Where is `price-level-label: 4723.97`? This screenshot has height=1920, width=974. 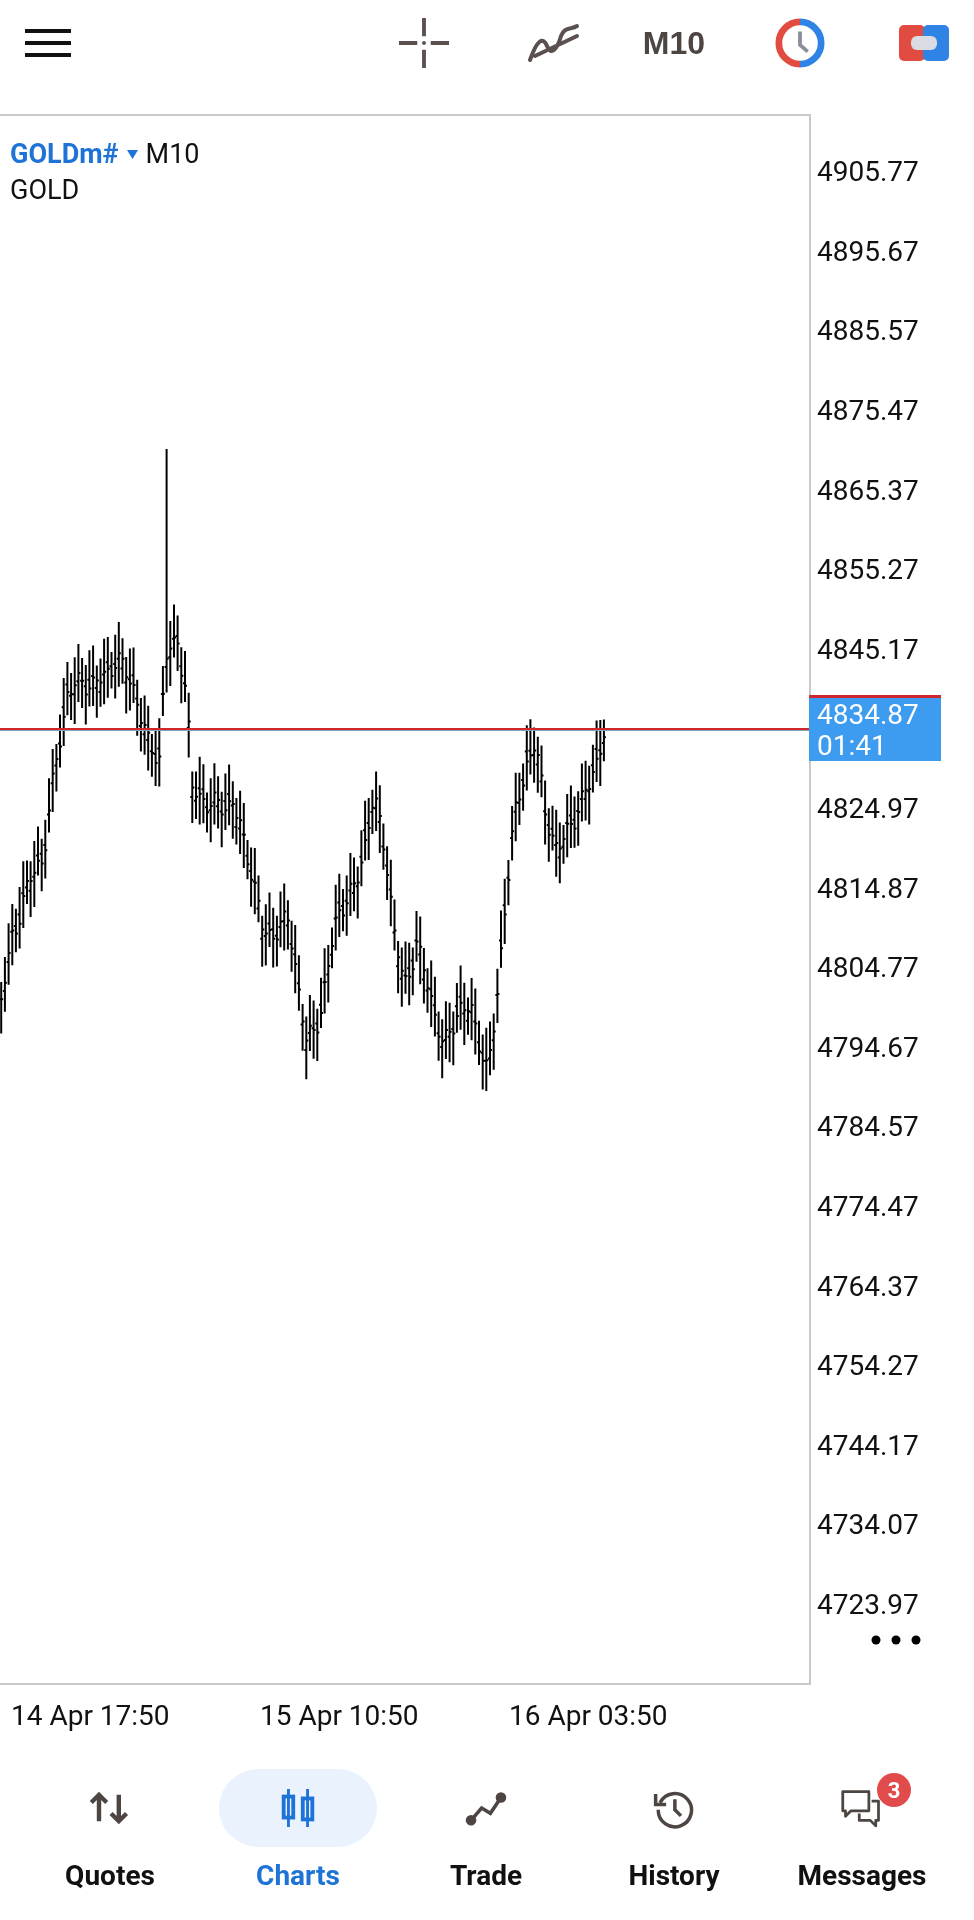
price-level-label: 4723.97 is located at coordinates (868, 1604).